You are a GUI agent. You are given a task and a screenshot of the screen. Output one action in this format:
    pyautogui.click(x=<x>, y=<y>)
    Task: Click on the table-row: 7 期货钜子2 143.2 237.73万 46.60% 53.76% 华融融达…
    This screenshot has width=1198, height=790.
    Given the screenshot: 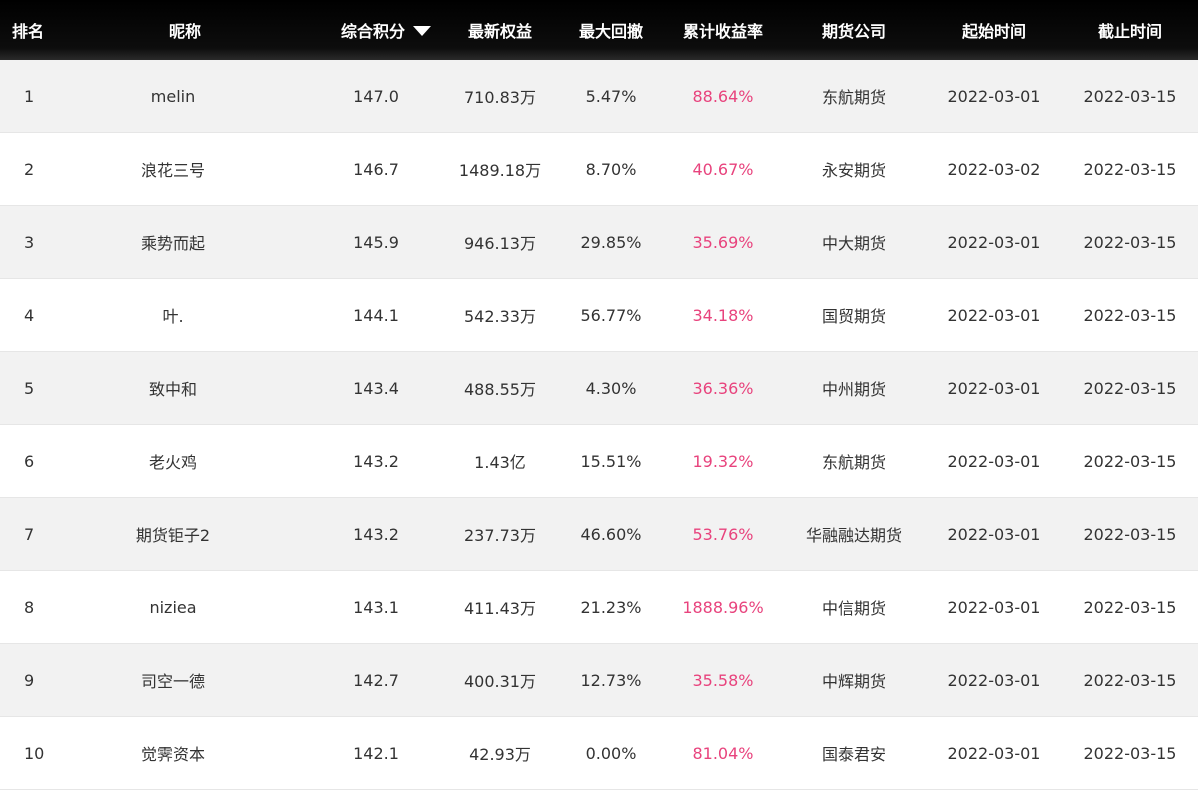 What is the action you would take?
    pyautogui.click(x=599, y=534)
    